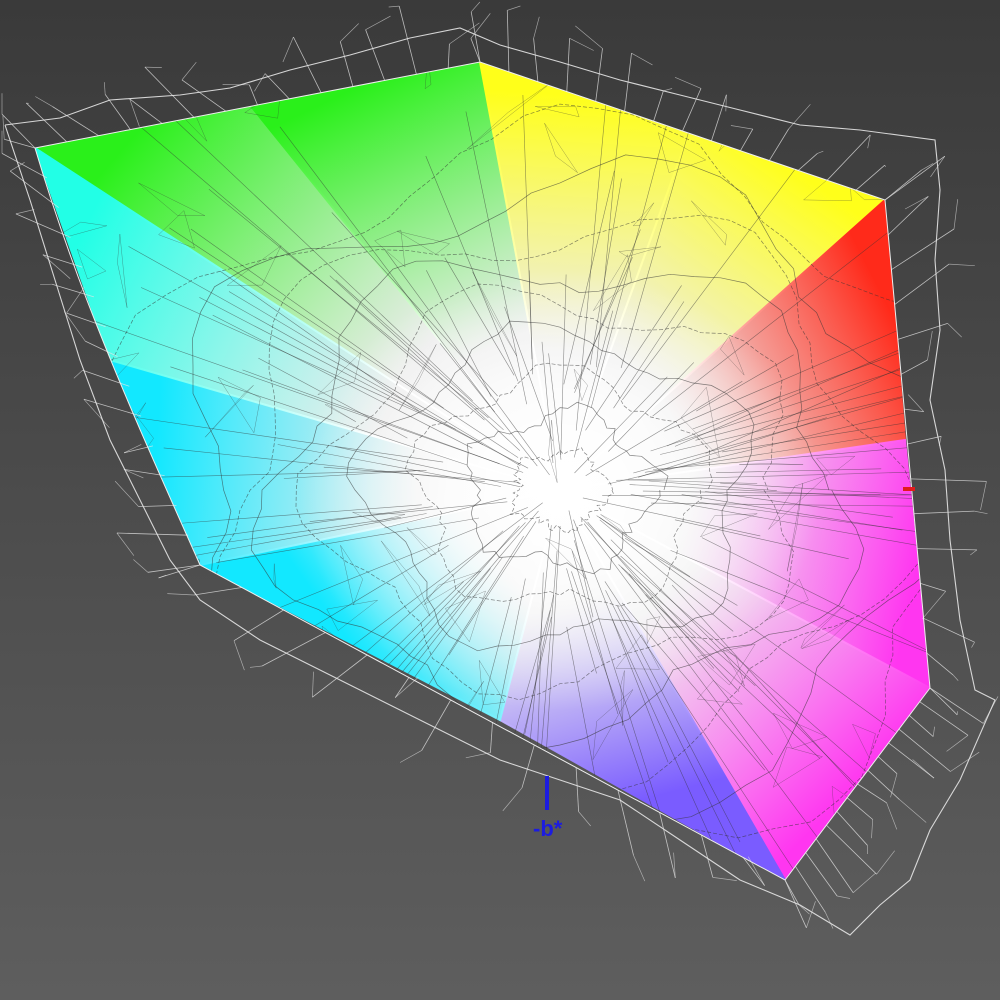  I want to click on neg-b-axis-tick, so click(547, 793).